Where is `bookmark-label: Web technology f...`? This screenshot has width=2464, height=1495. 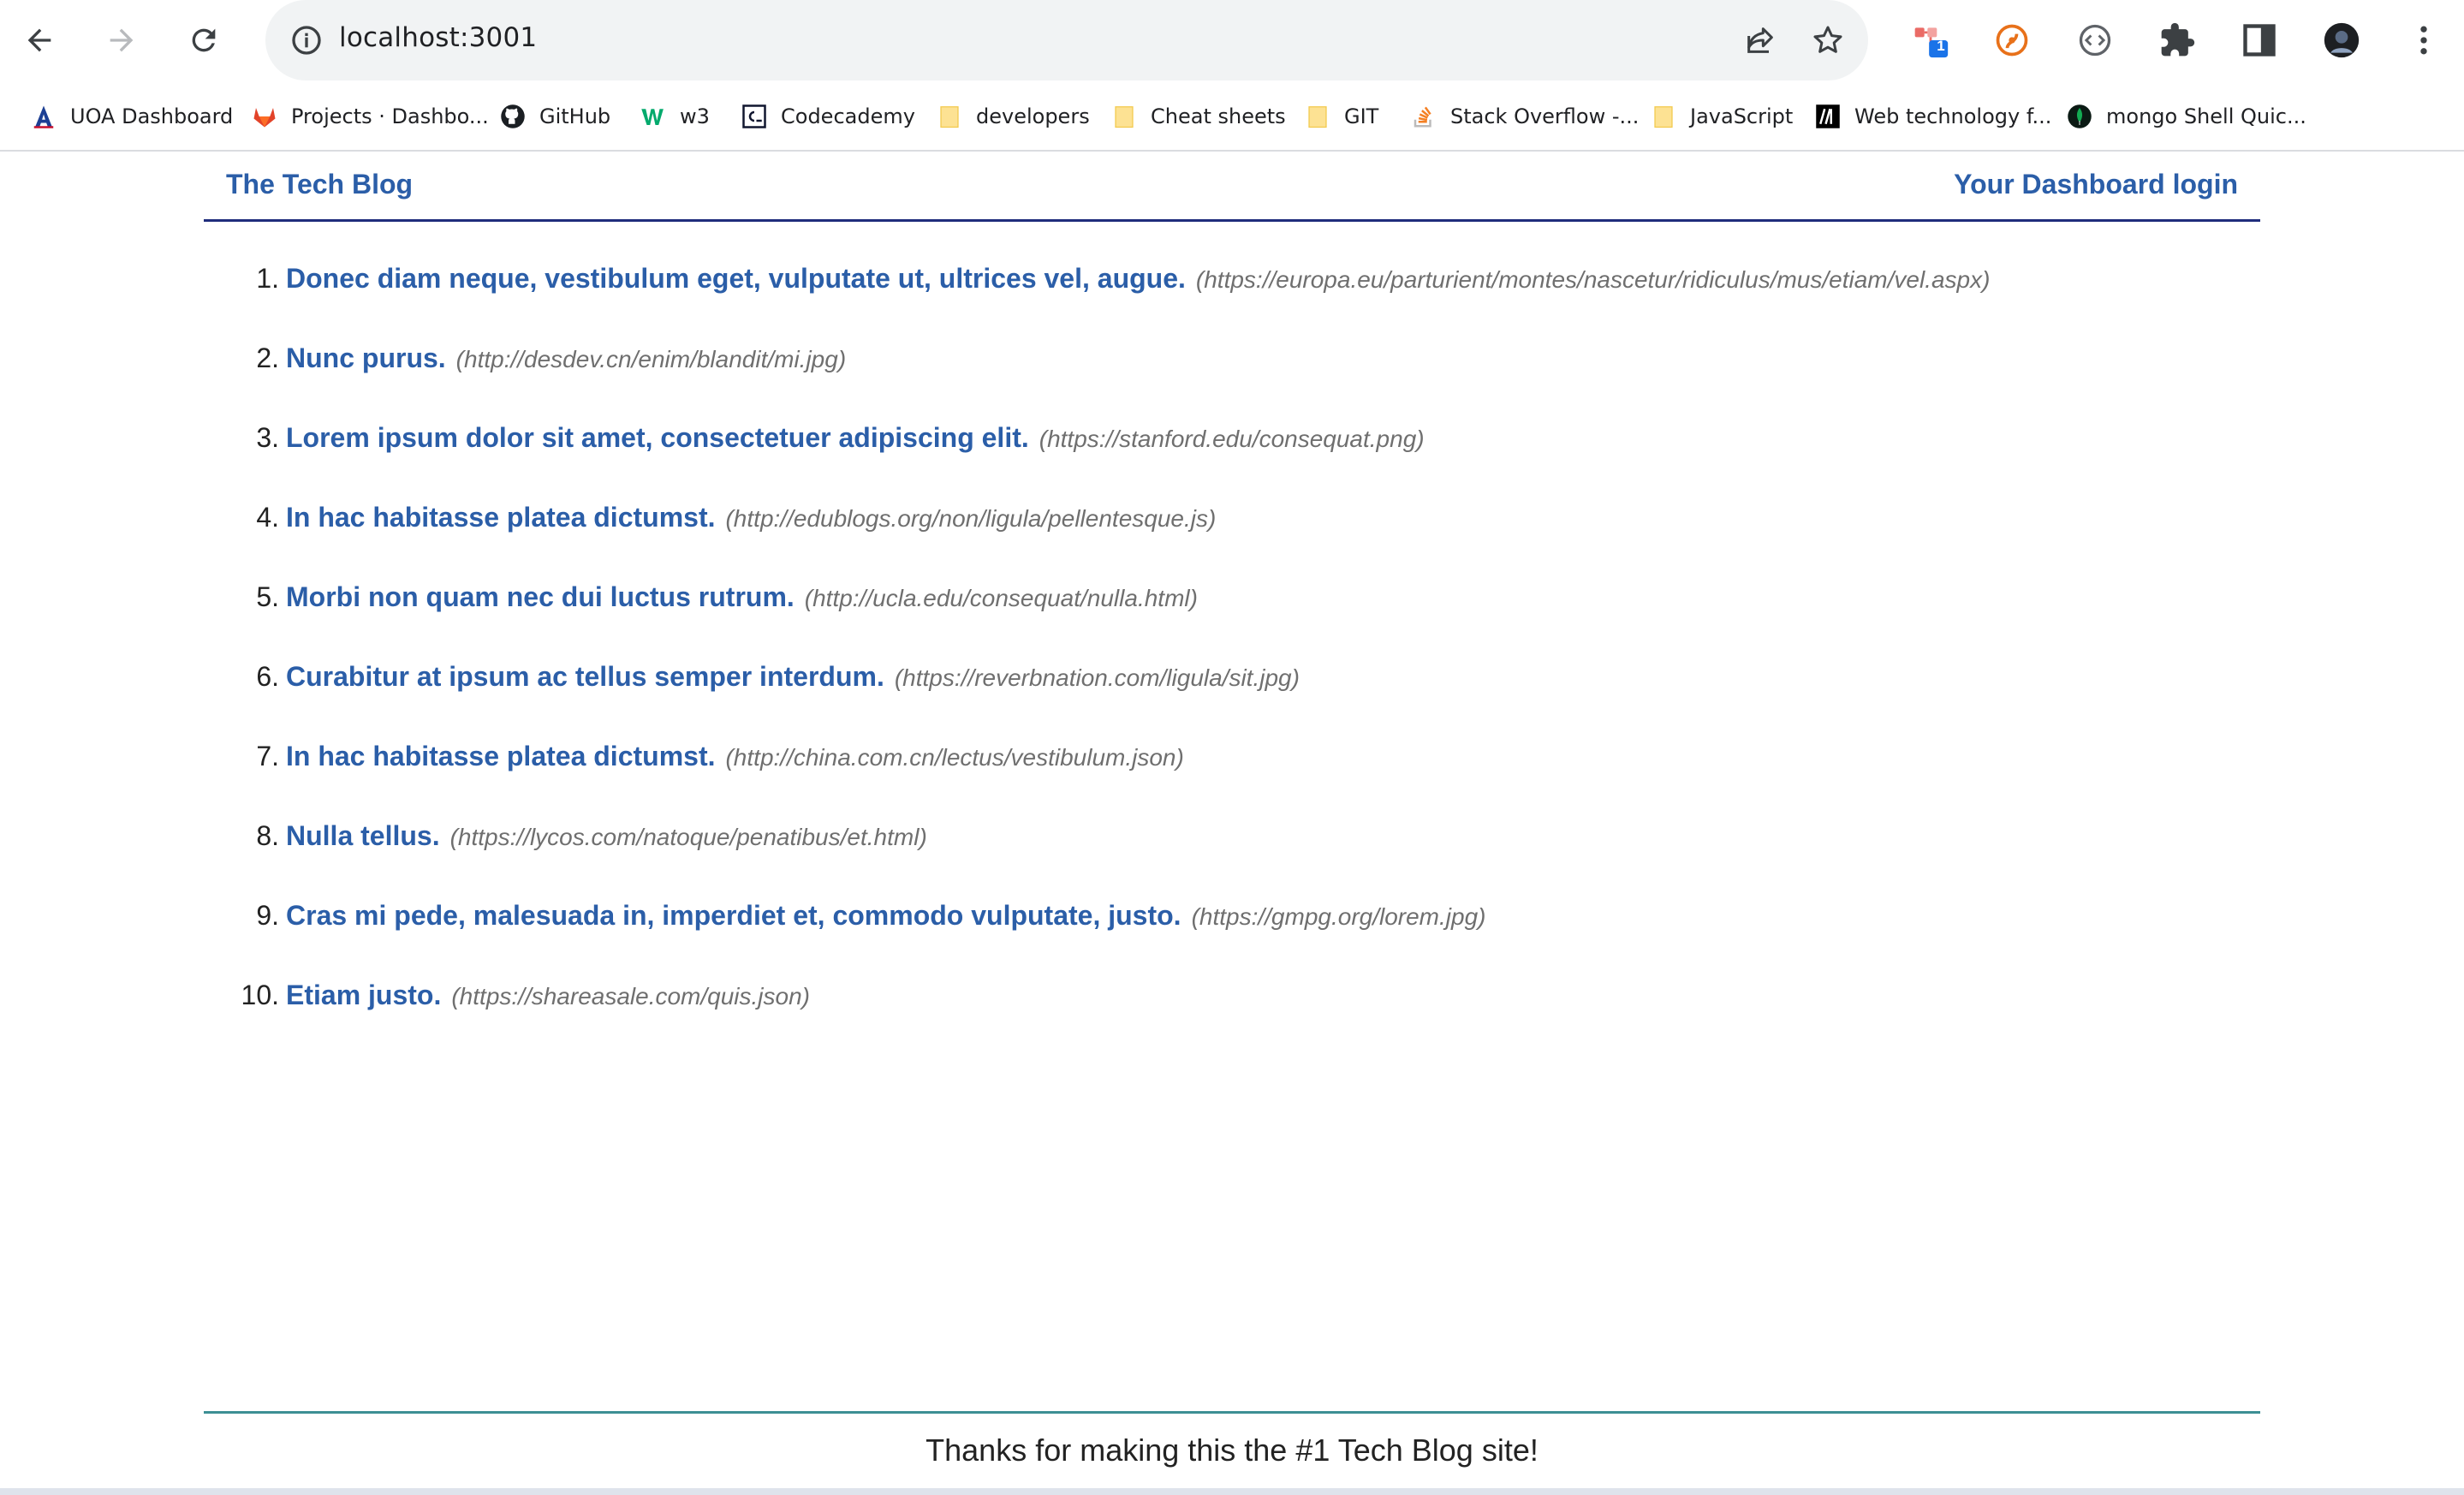 bookmark-label: Web technology f... is located at coordinates (1953, 116).